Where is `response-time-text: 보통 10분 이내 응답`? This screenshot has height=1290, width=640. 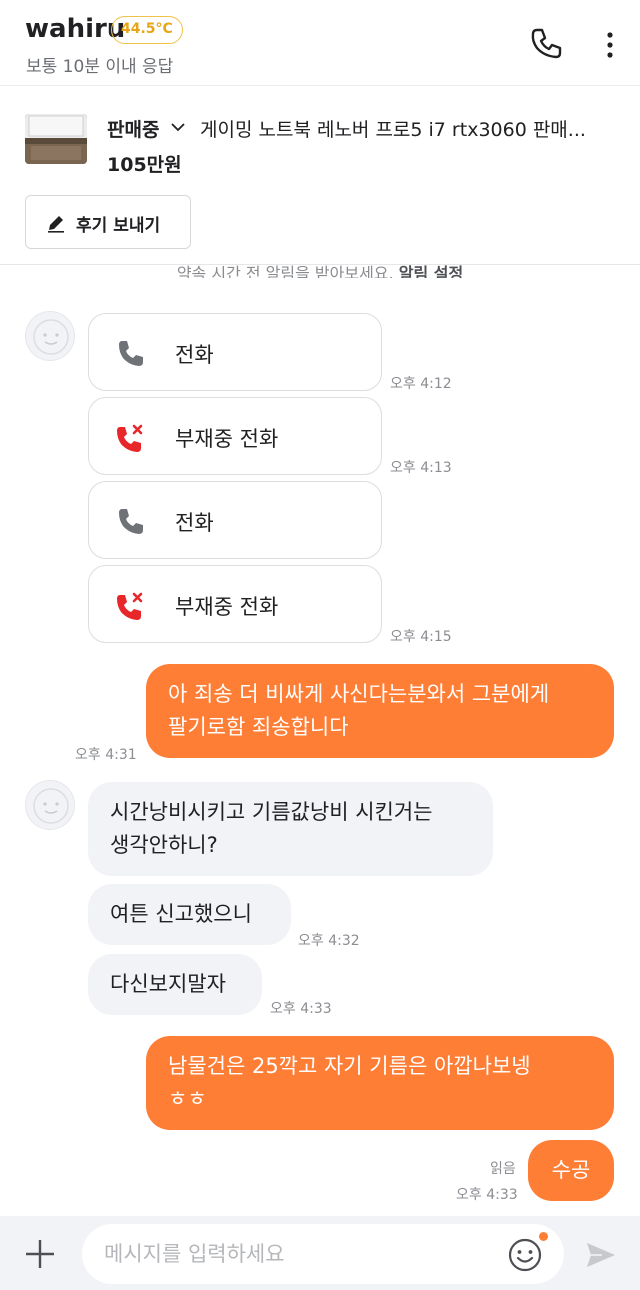 response-time-text: 보통 10분 이내 응답 is located at coordinates (100, 67).